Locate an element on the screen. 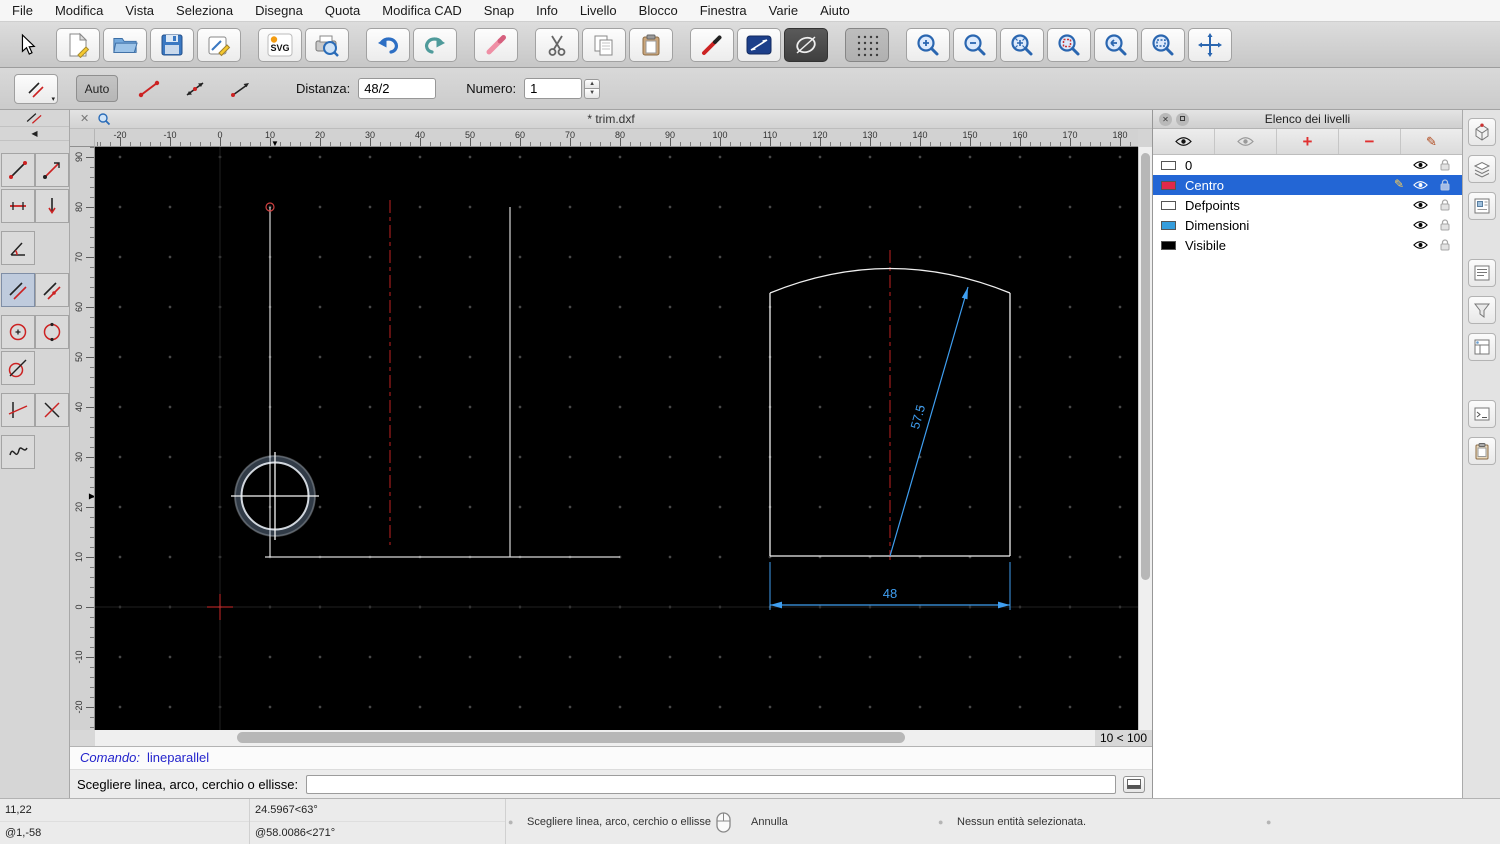  edit-layer-button: ✎ is located at coordinates (1431, 141).